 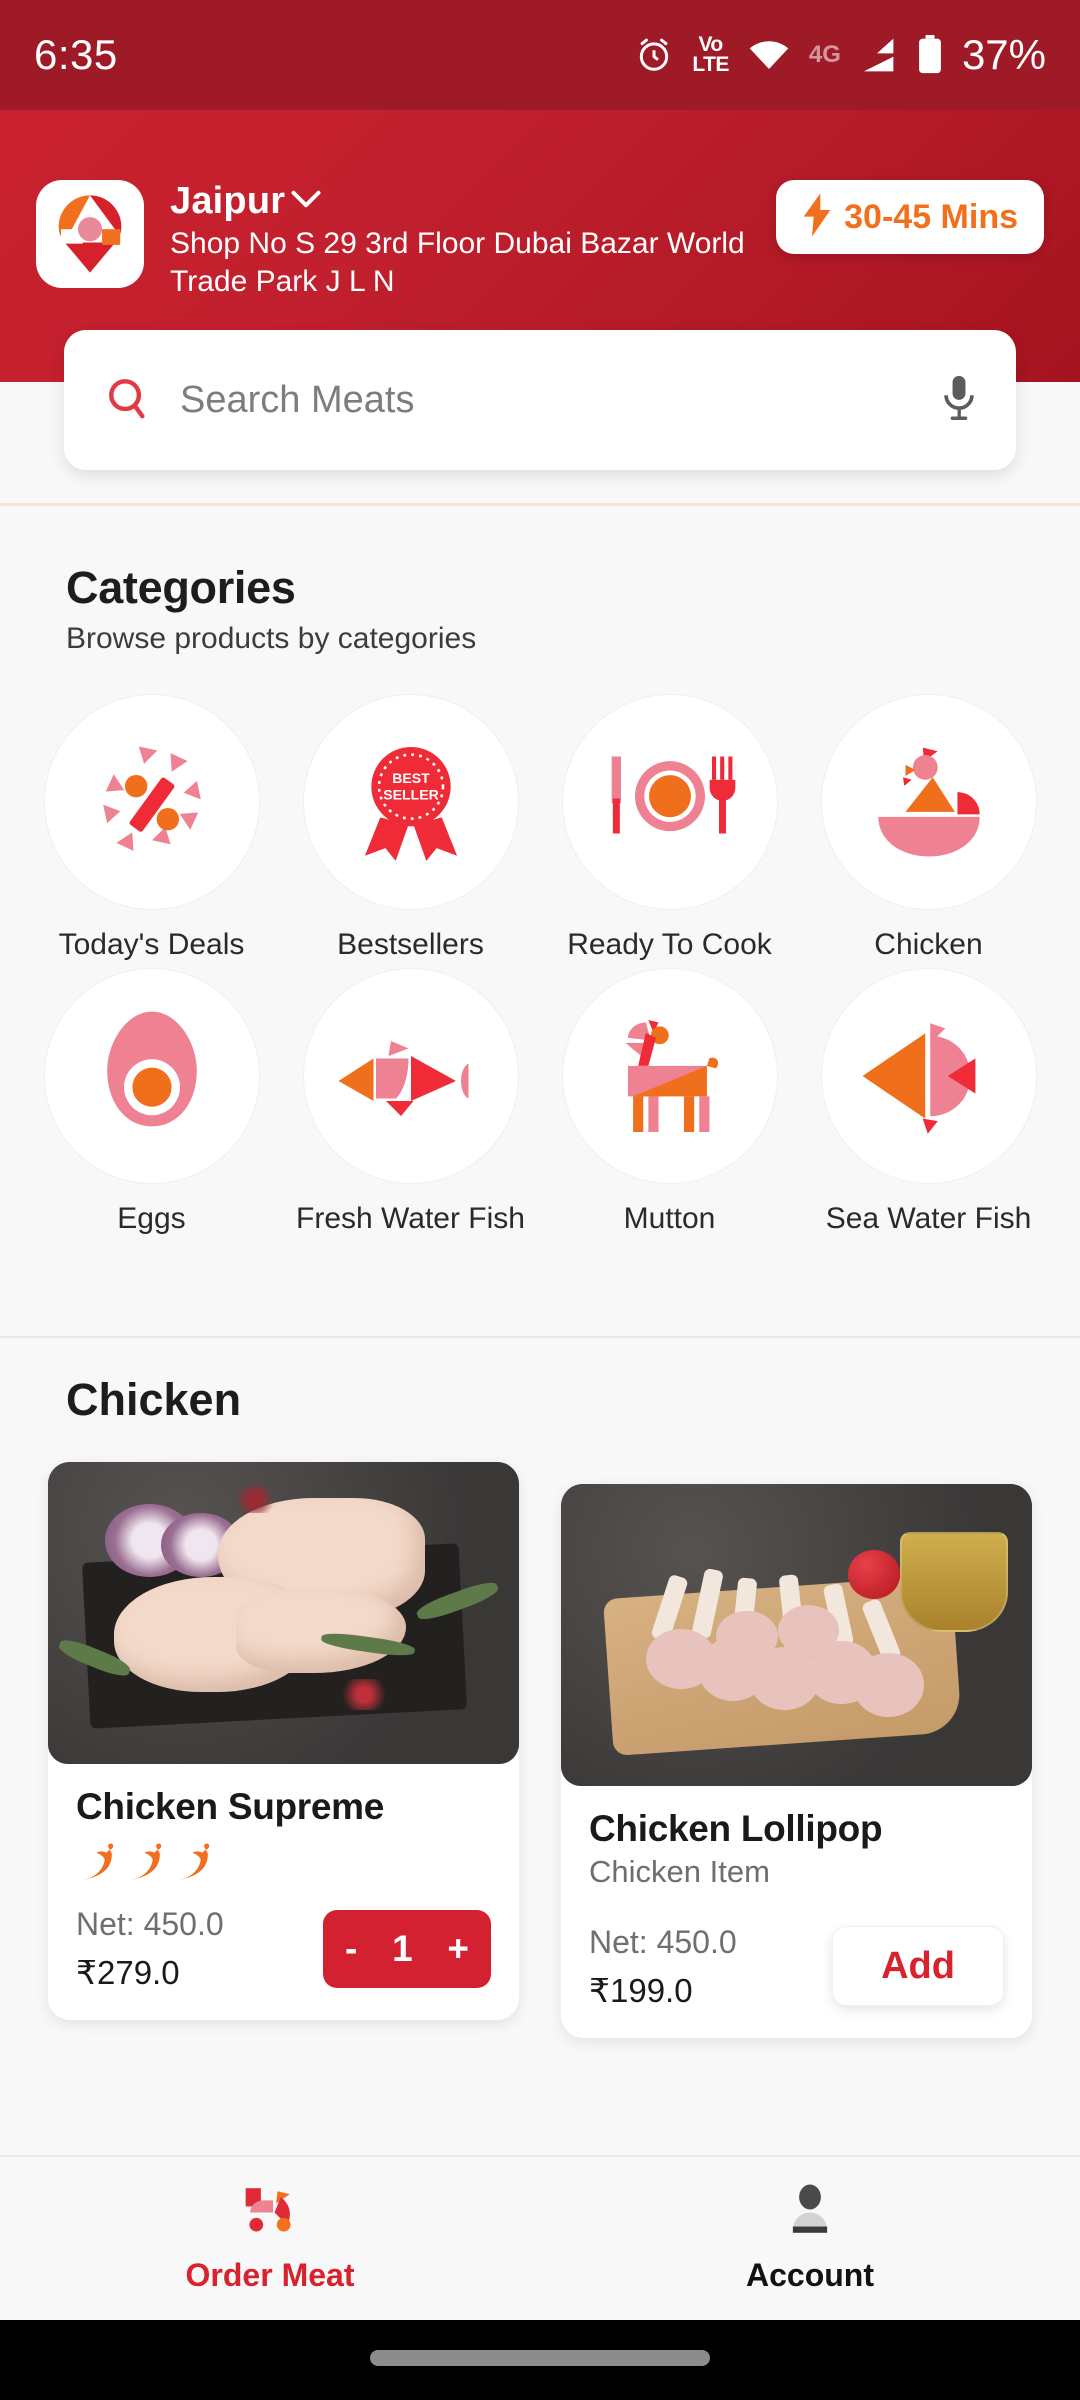 What do you see at coordinates (810, 2213) in the screenshot?
I see `person-account-icon` at bounding box center [810, 2213].